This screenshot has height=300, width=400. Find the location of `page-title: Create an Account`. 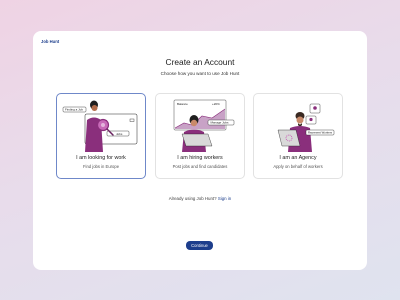

page-title: Create an Account is located at coordinates (200, 62).